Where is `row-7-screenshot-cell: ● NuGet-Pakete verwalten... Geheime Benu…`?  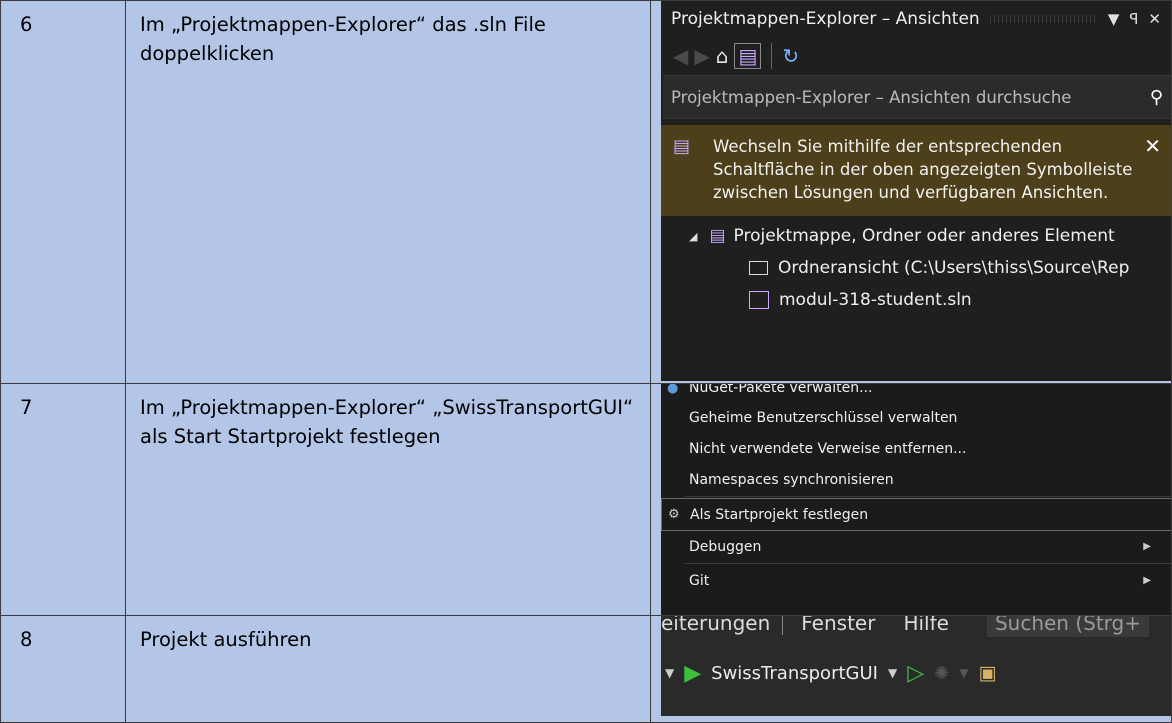
row-7-screenshot-cell: ● NuGet-Pakete verwalten... Geheime Benu… is located at coordinates (911, 499).